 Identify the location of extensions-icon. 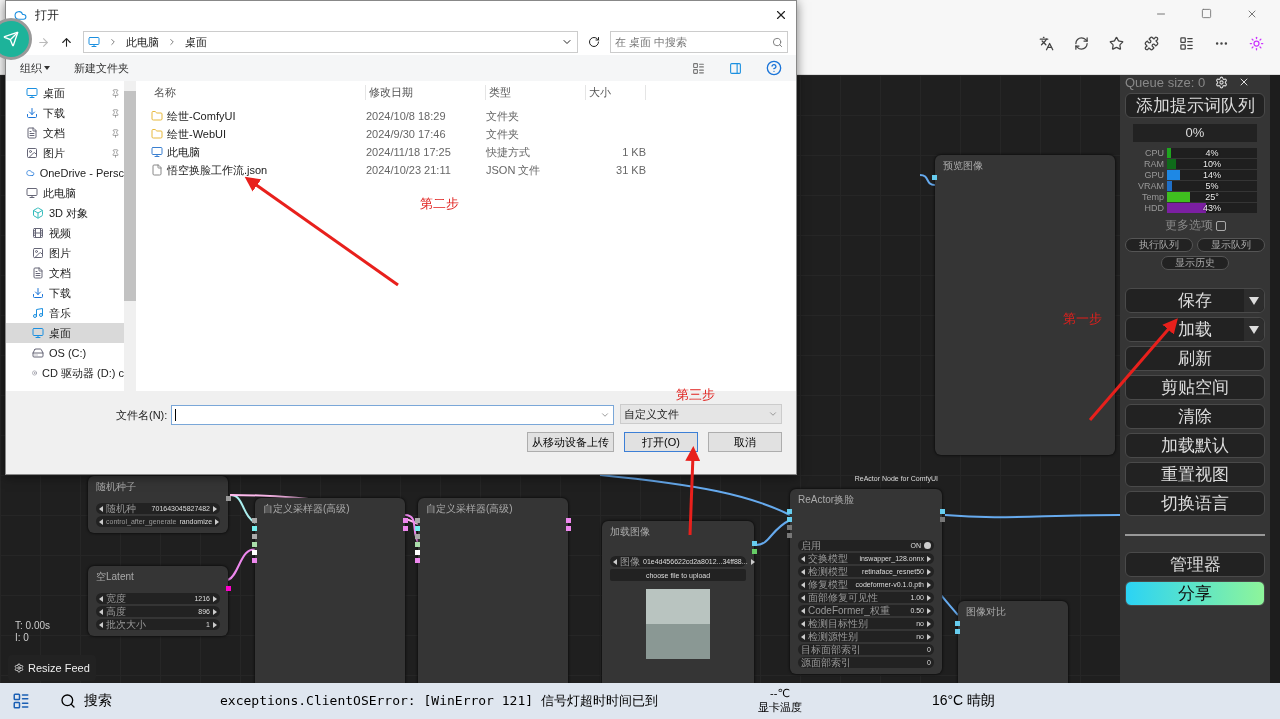
(1151, 43).